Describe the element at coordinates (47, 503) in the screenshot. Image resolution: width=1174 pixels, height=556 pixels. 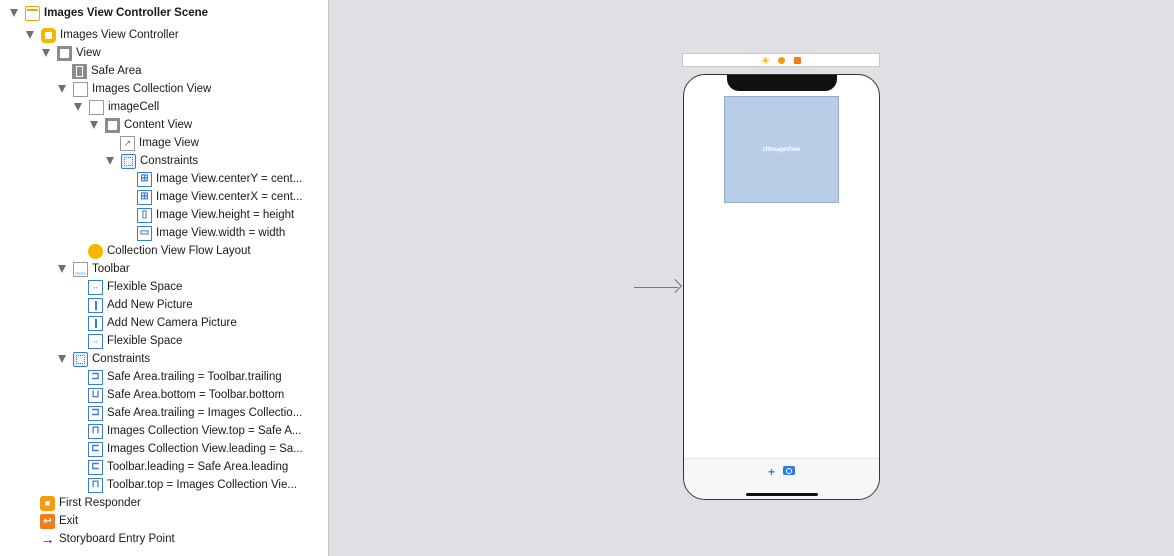
I see `first-responder-icon: ■` at that location.